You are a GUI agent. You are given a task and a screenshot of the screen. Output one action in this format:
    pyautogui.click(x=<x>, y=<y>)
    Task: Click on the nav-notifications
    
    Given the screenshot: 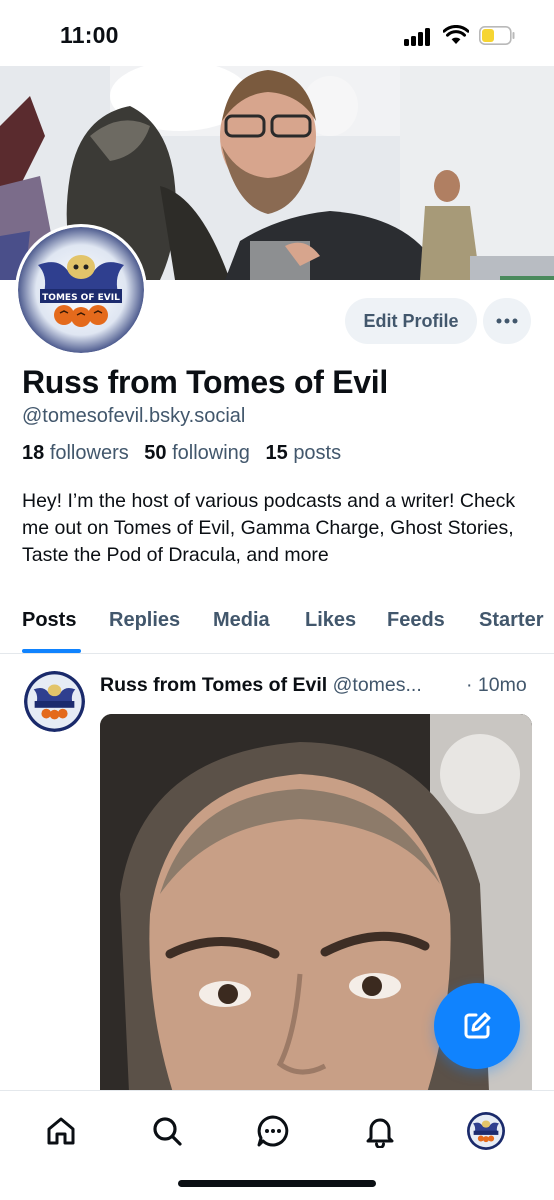 What is the action you would take?
    pyautogui.click(x=380, y=1131)
    